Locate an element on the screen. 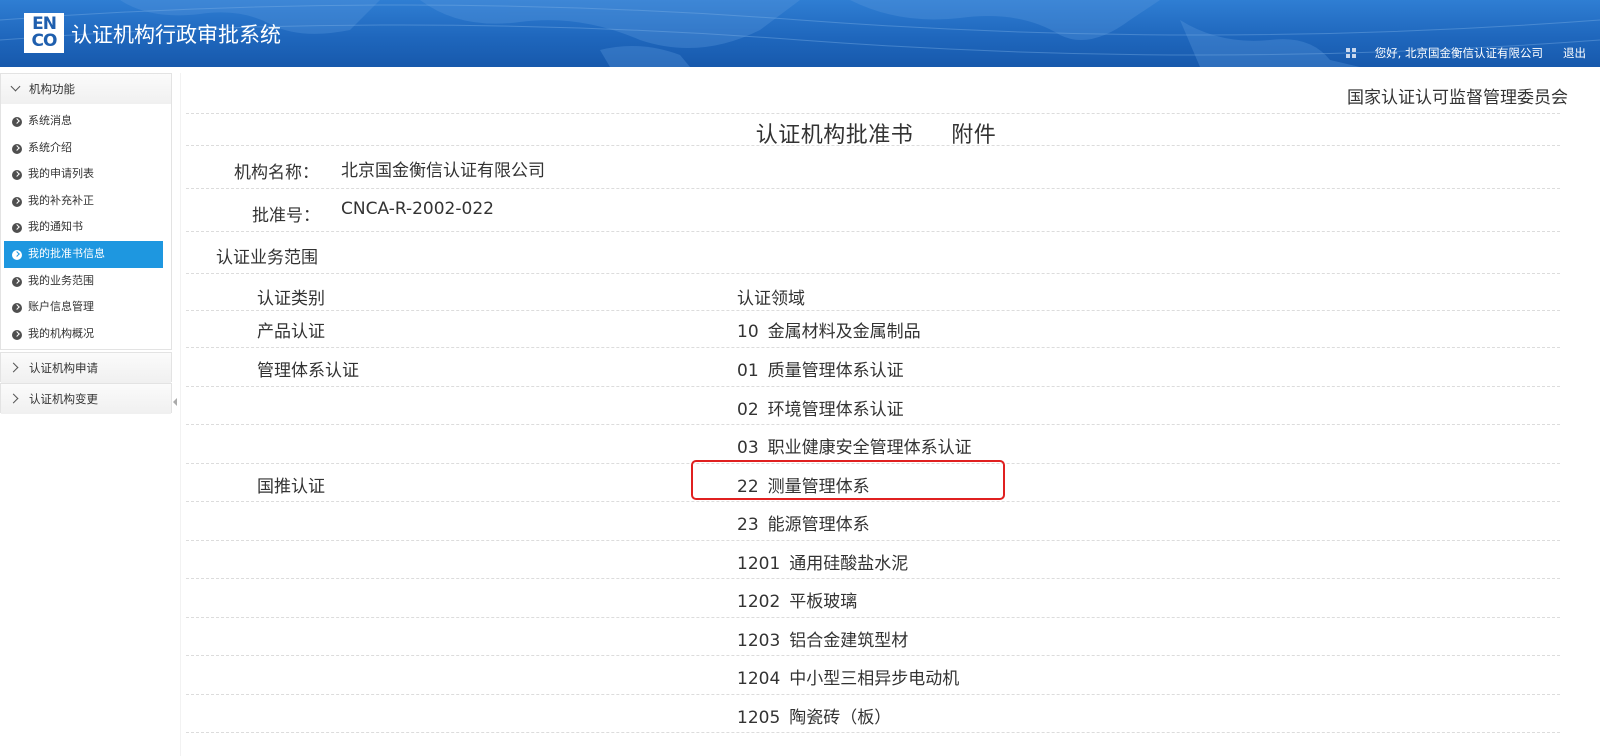 This screenshot has height=756, width=1600. domain-name: 平板玻璃 is located at coordinates (823, 602).